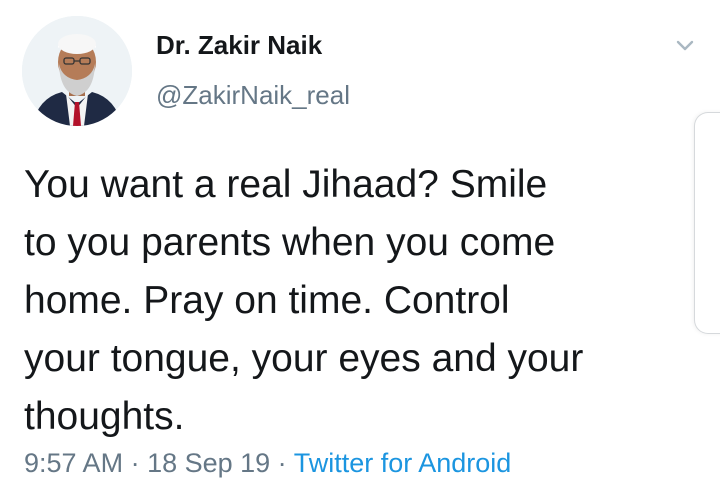  Describe the element at coordinates (286, 184) in the screenshot. I see `tweet-text-line: You want a real Jihaad? Smile` at that location.